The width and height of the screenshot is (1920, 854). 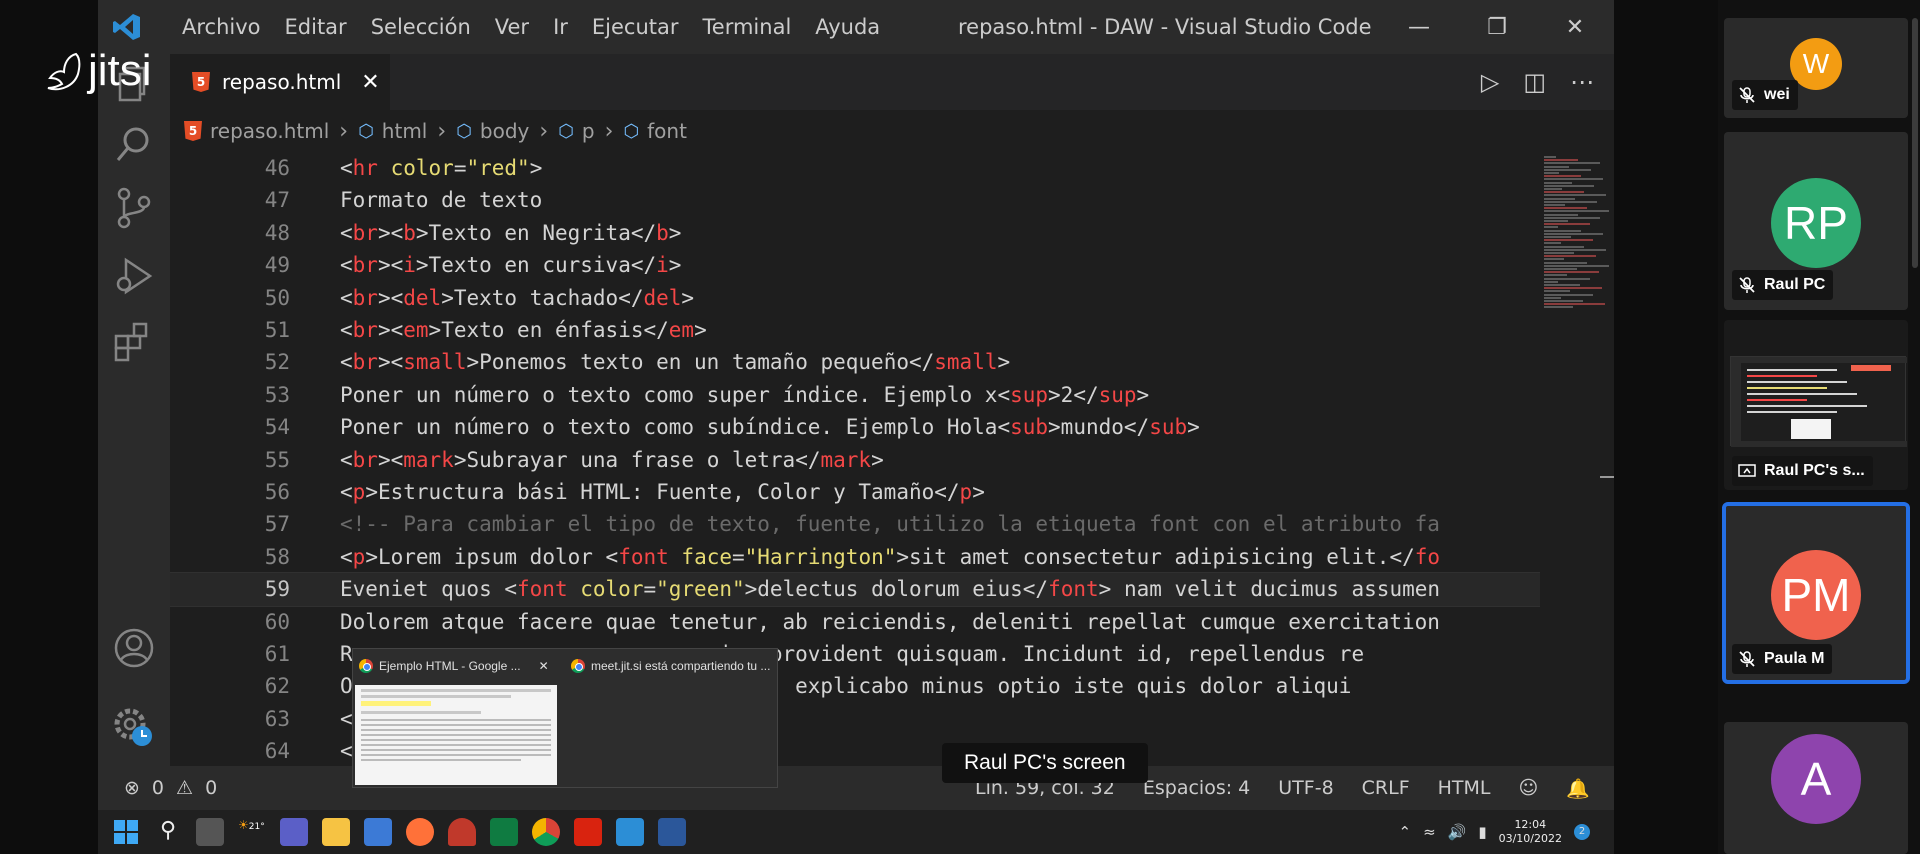 I want to click on file-explorer-icon, so click(x=336, y=832).